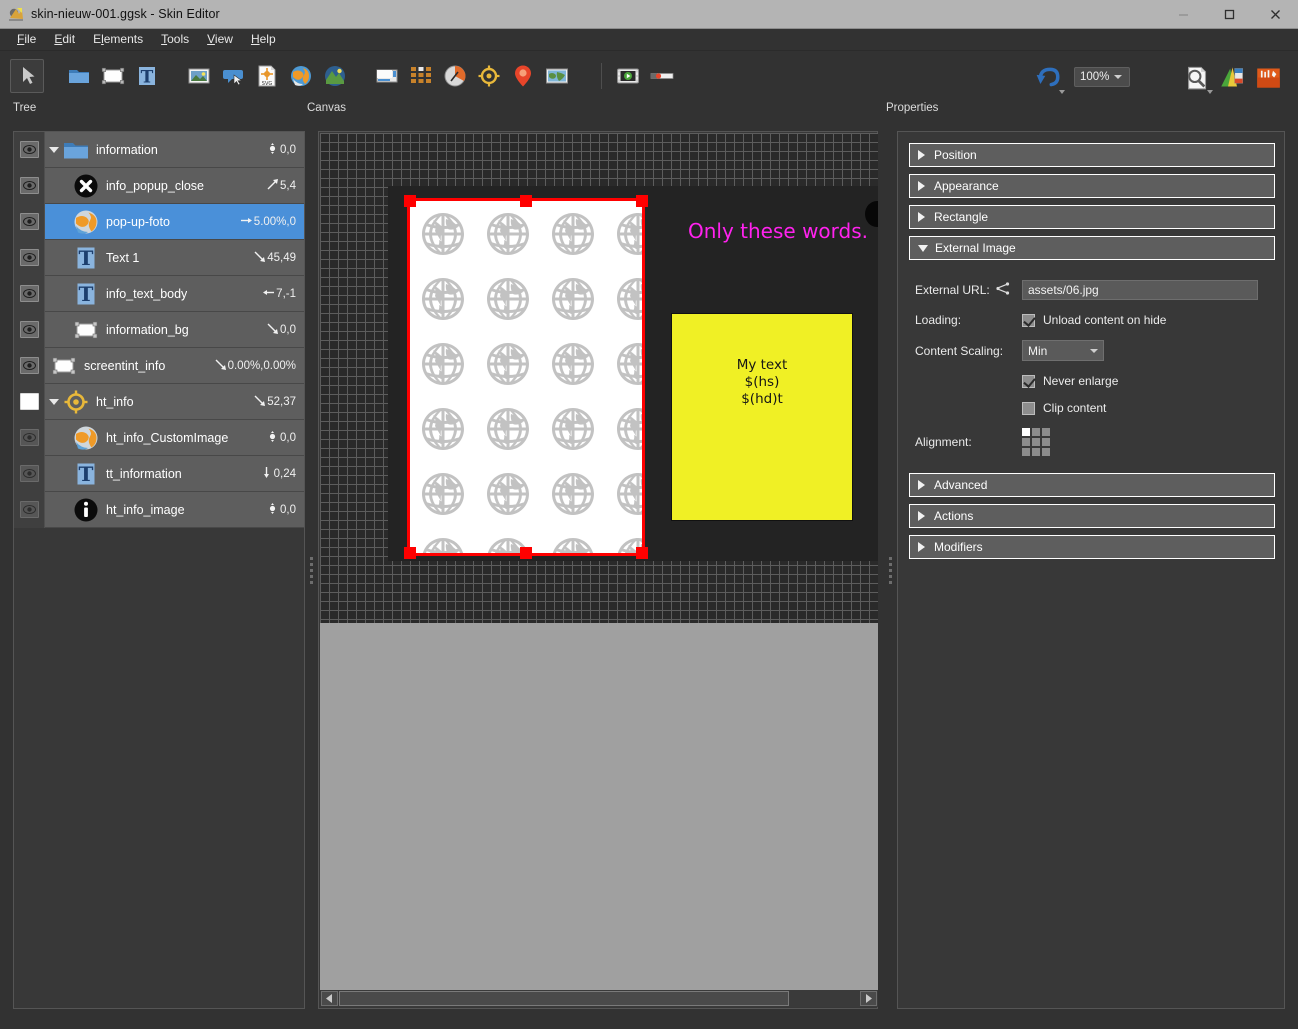  I want to click on external-url-input, so click(1140, 290).